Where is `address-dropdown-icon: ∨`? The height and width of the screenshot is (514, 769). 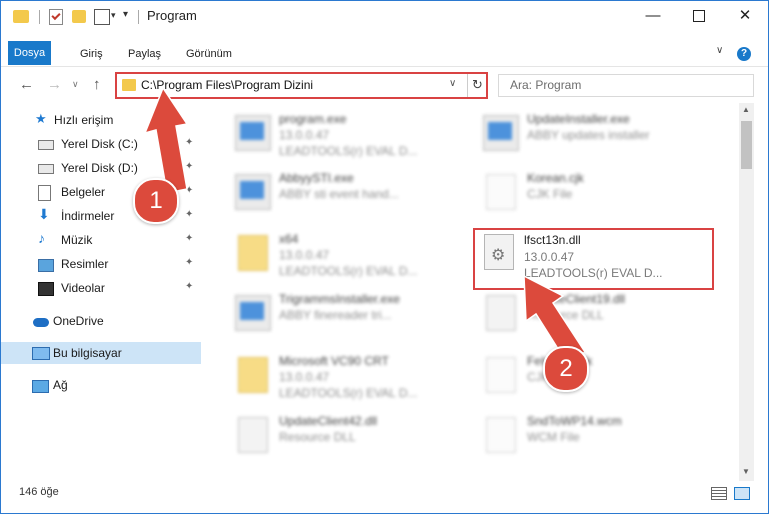
address-dropdown-icon: ∨ is located at coordinates (452, 83).